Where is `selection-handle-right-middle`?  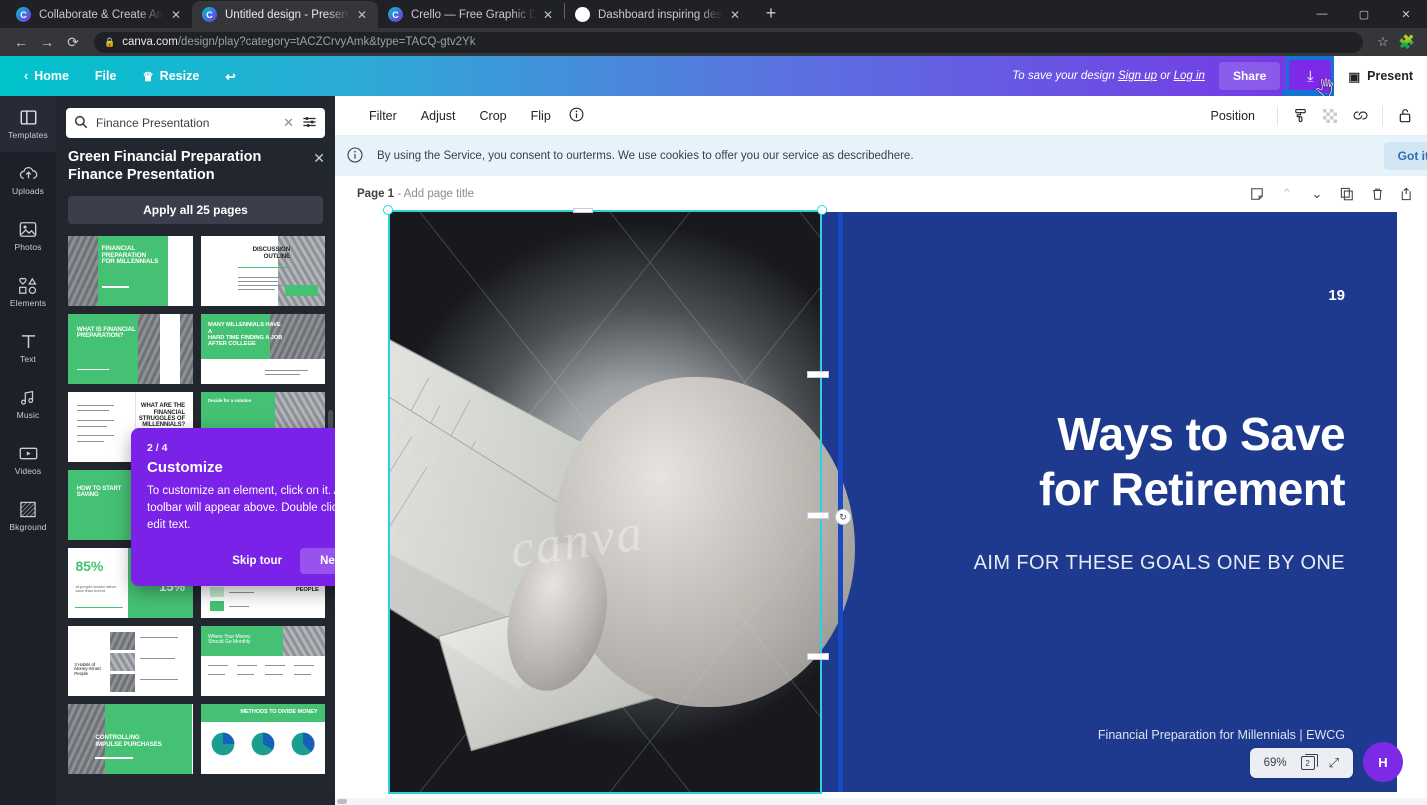
selection-handle-right-middle is located at coordinates (818, 515).